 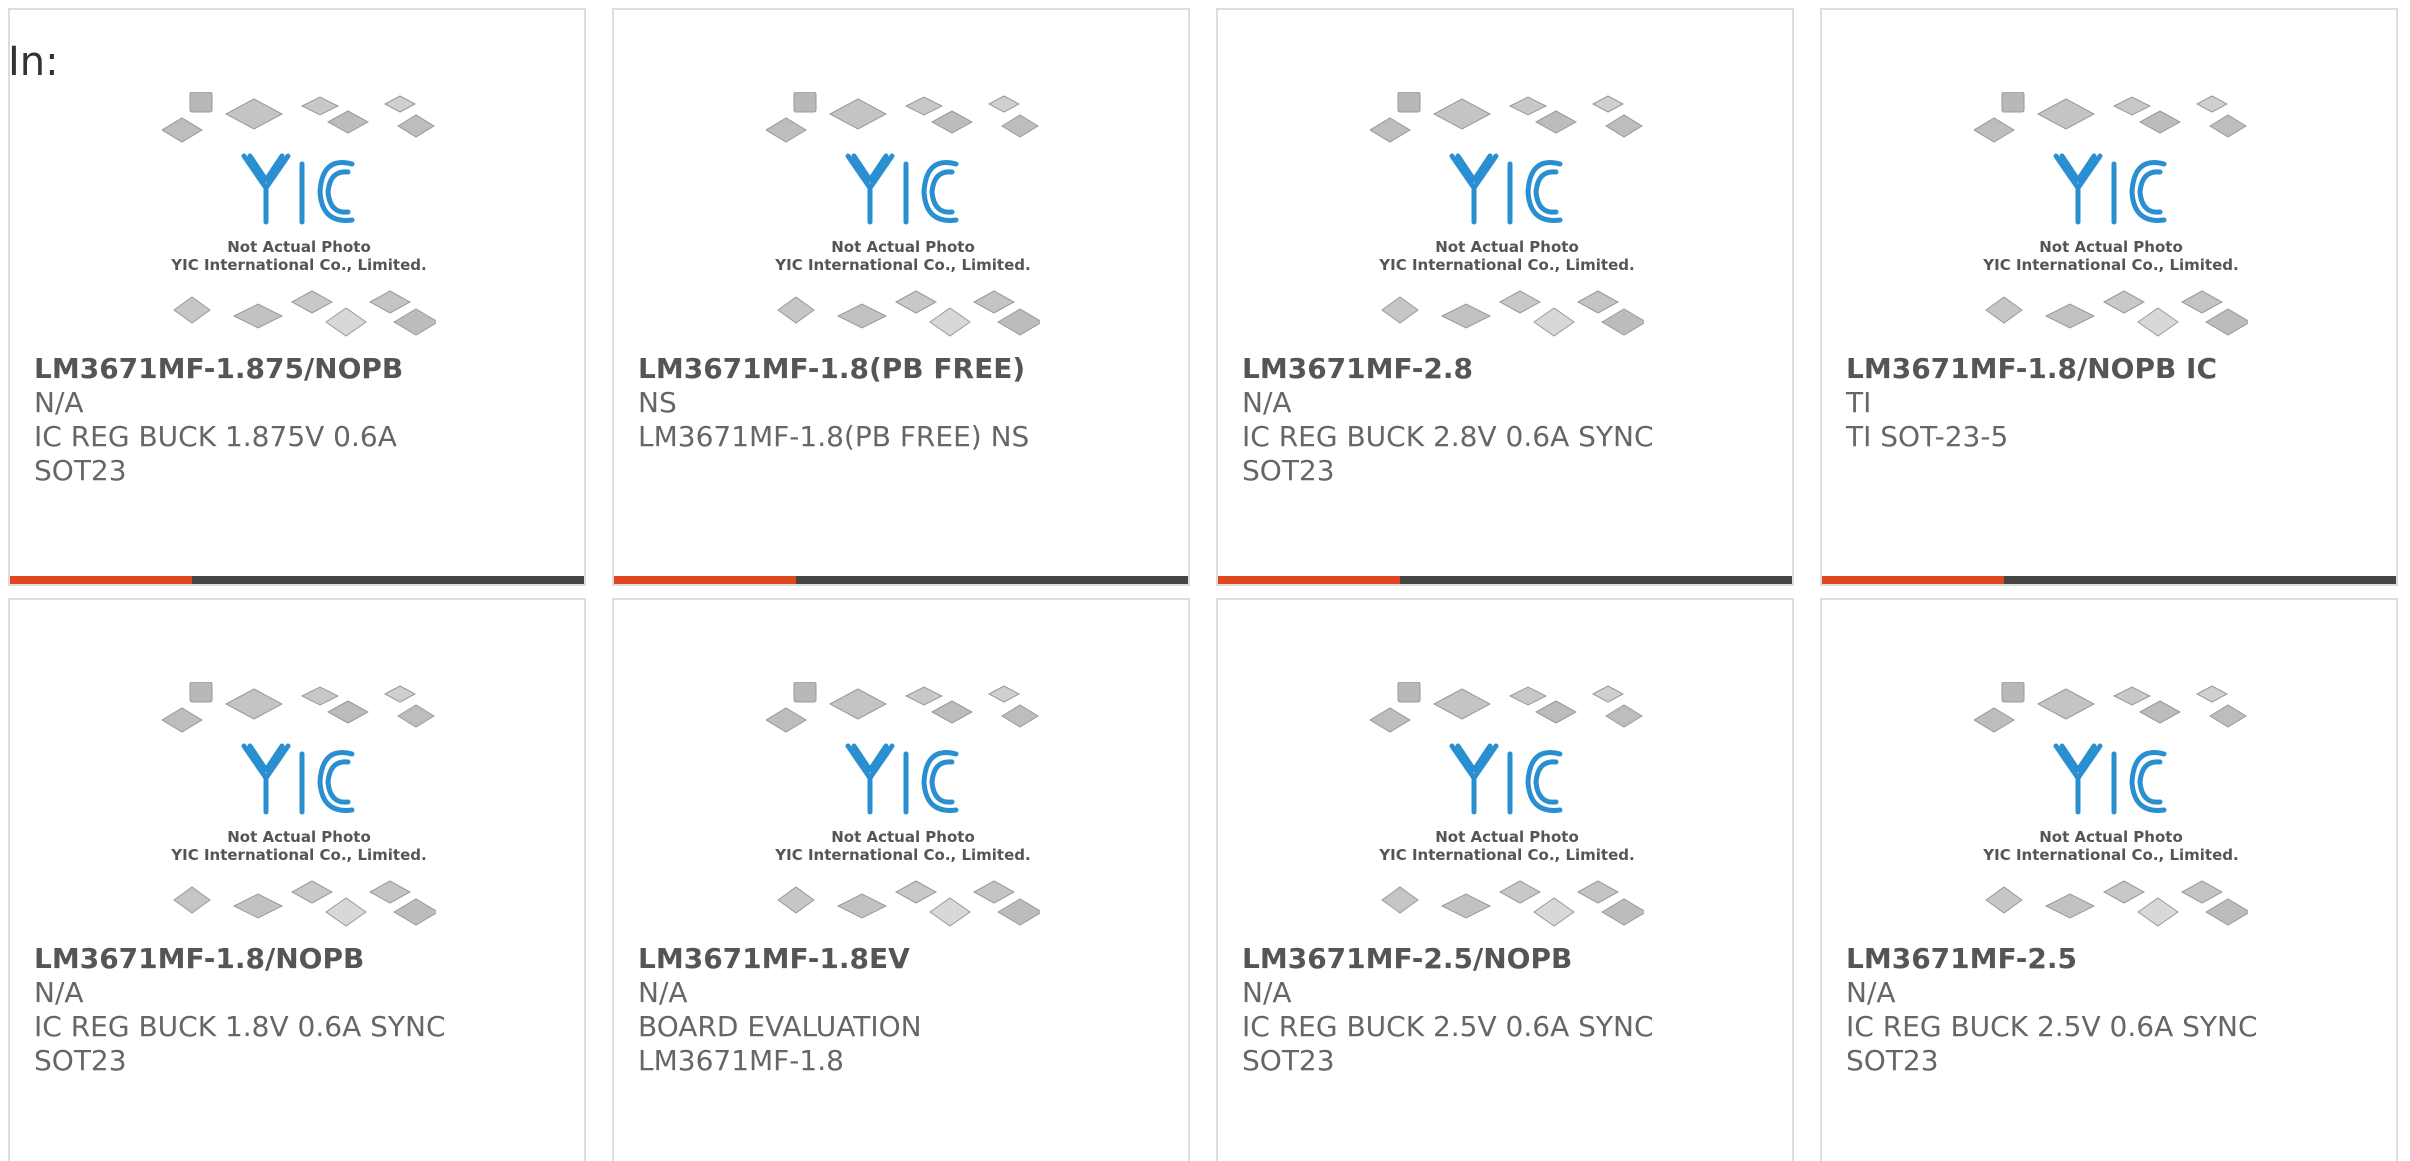 I want to click on description: IC REG BUCK 1.8V 0.6A SYNC SOT23, so click(x=240, y=1043).